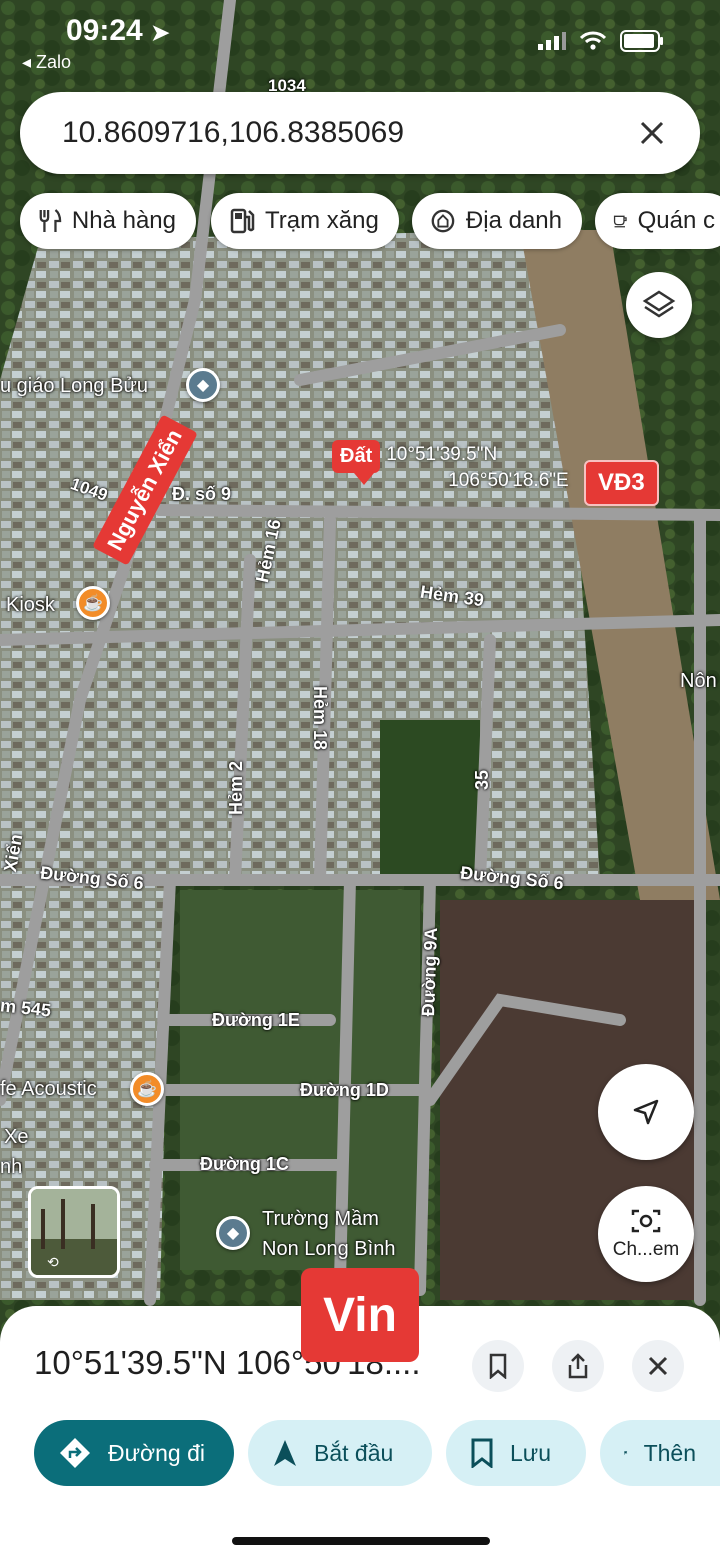 This screenshot has height=1559, width=720. I want to click on flag-icon, so click(626, 1453).